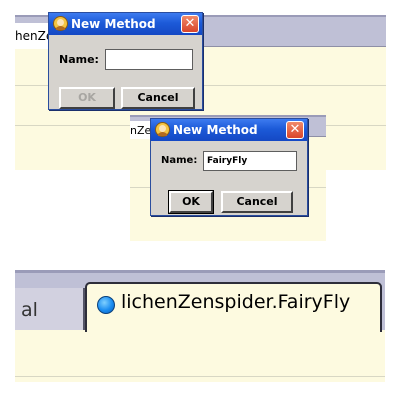  I want to click on name-input: FairyFly, so click(250, 161).